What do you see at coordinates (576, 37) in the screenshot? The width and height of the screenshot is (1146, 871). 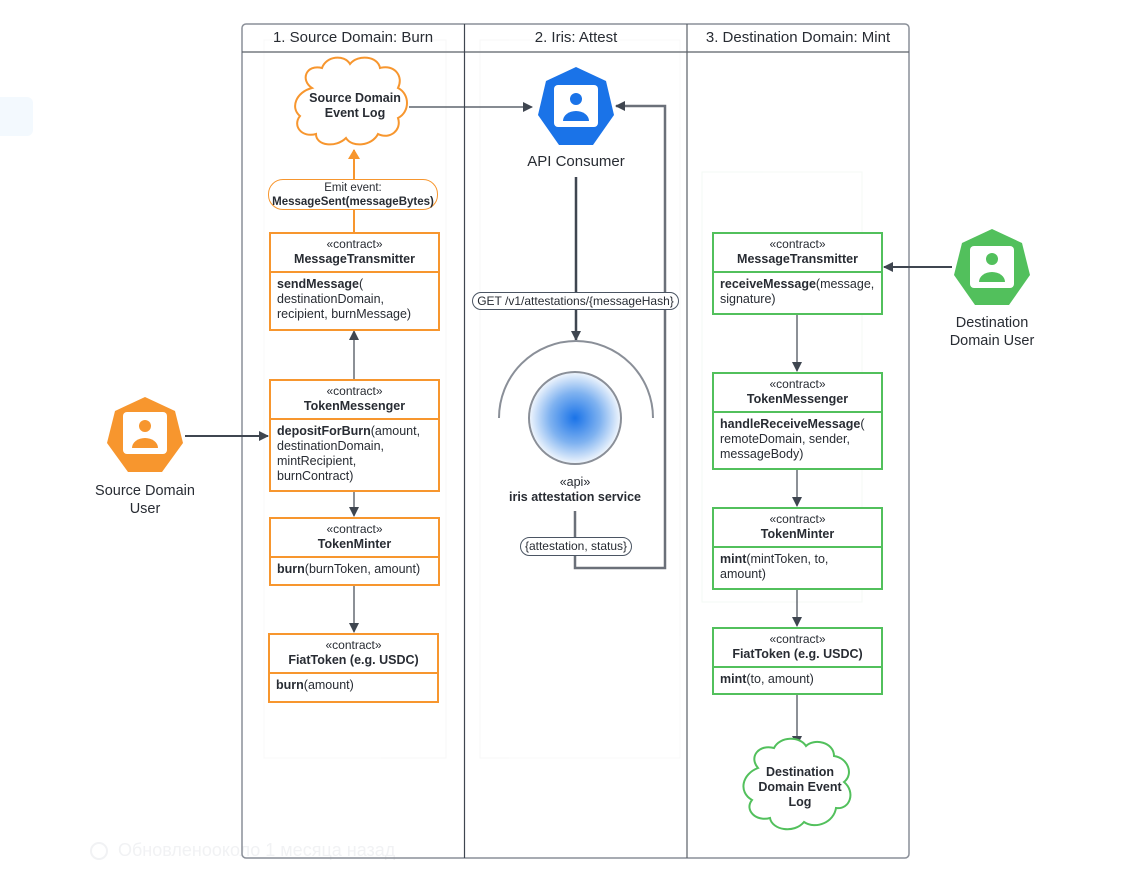 I see `lane-header-iris: 2. Iris: Attest` at bounding box center [576, 37].